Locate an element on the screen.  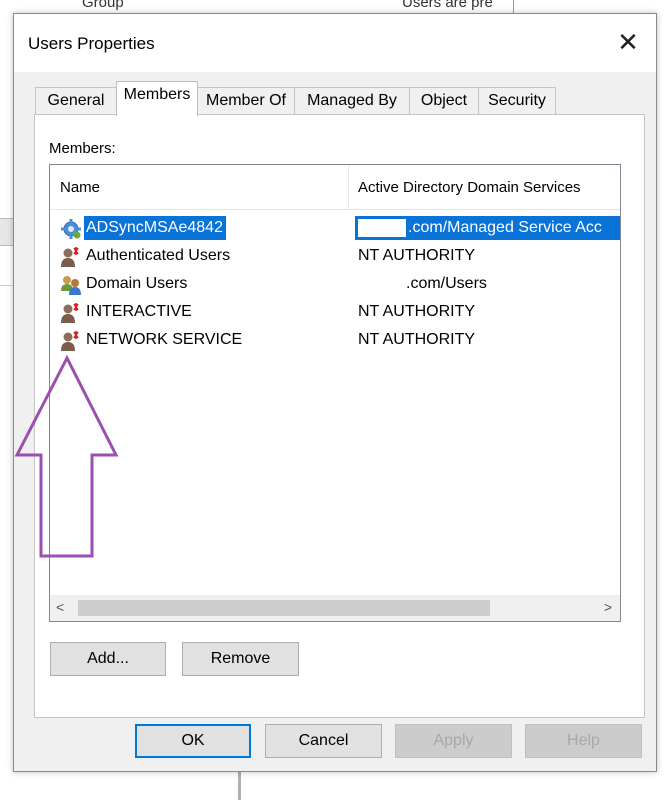
annotation-arrow-icon is located at coordinates (66, 456).